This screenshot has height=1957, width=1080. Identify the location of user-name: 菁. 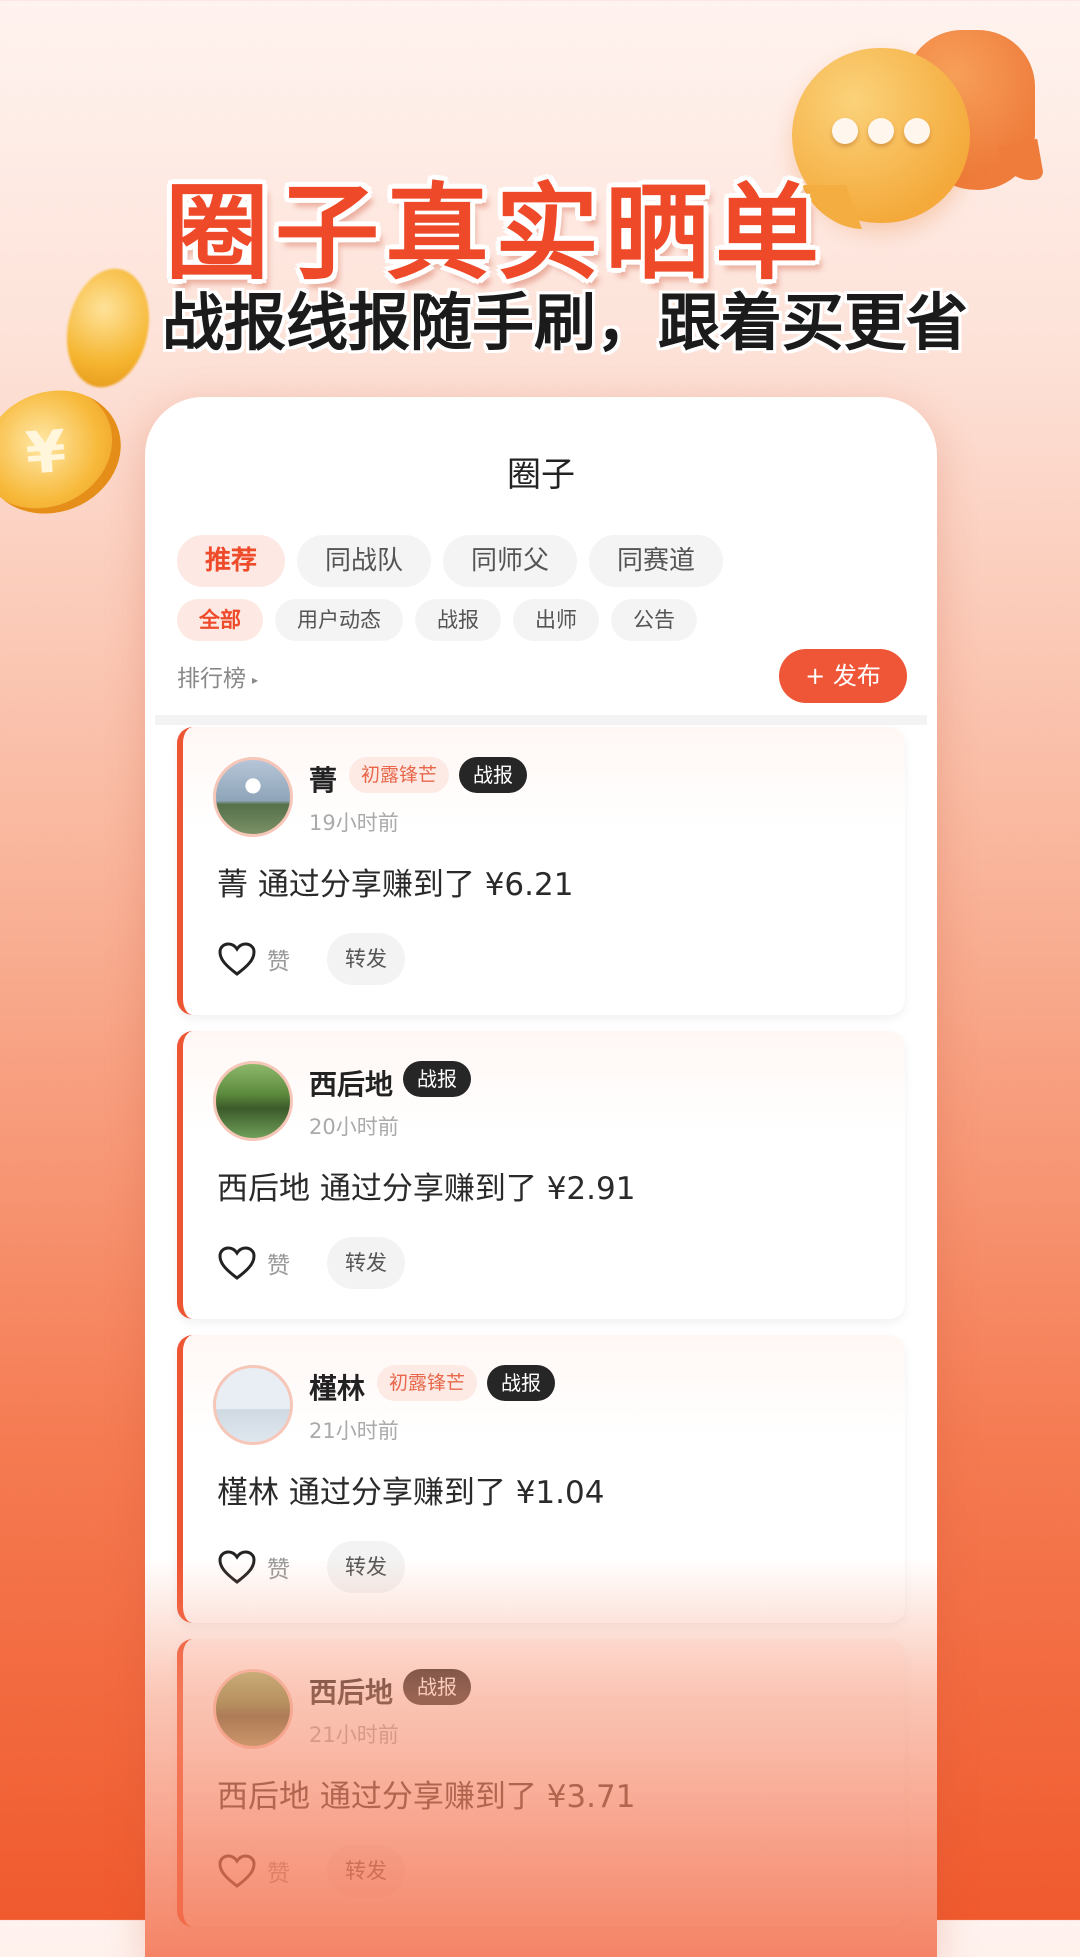
(323, 779).